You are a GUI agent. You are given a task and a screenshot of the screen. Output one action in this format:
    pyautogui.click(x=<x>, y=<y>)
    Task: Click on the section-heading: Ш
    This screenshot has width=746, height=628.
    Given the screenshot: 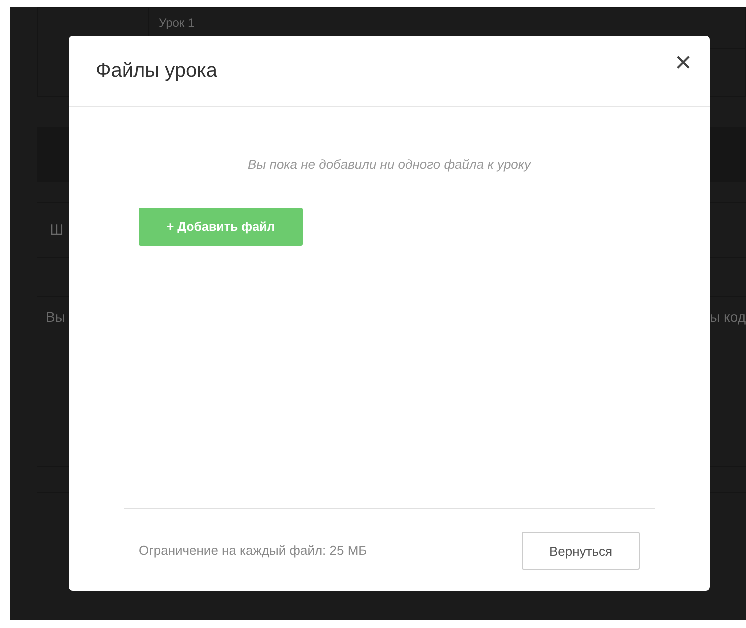 What is the action you would take?
    pyautogui.click(x=56, y=230)
    